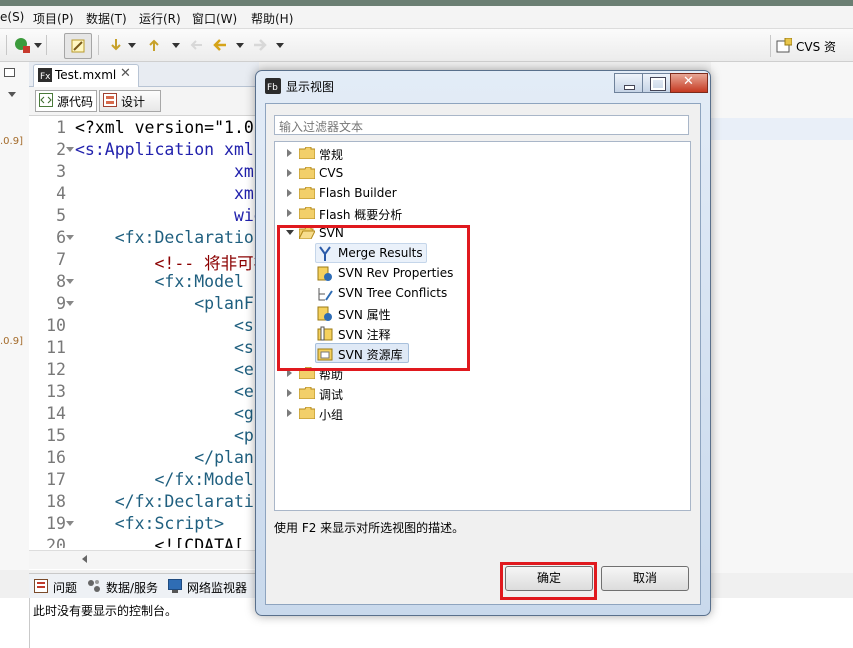 Image resolution: width=853 pixels, height=648 pixels. I want to click on tree-label: 常规, so click(331, 155).